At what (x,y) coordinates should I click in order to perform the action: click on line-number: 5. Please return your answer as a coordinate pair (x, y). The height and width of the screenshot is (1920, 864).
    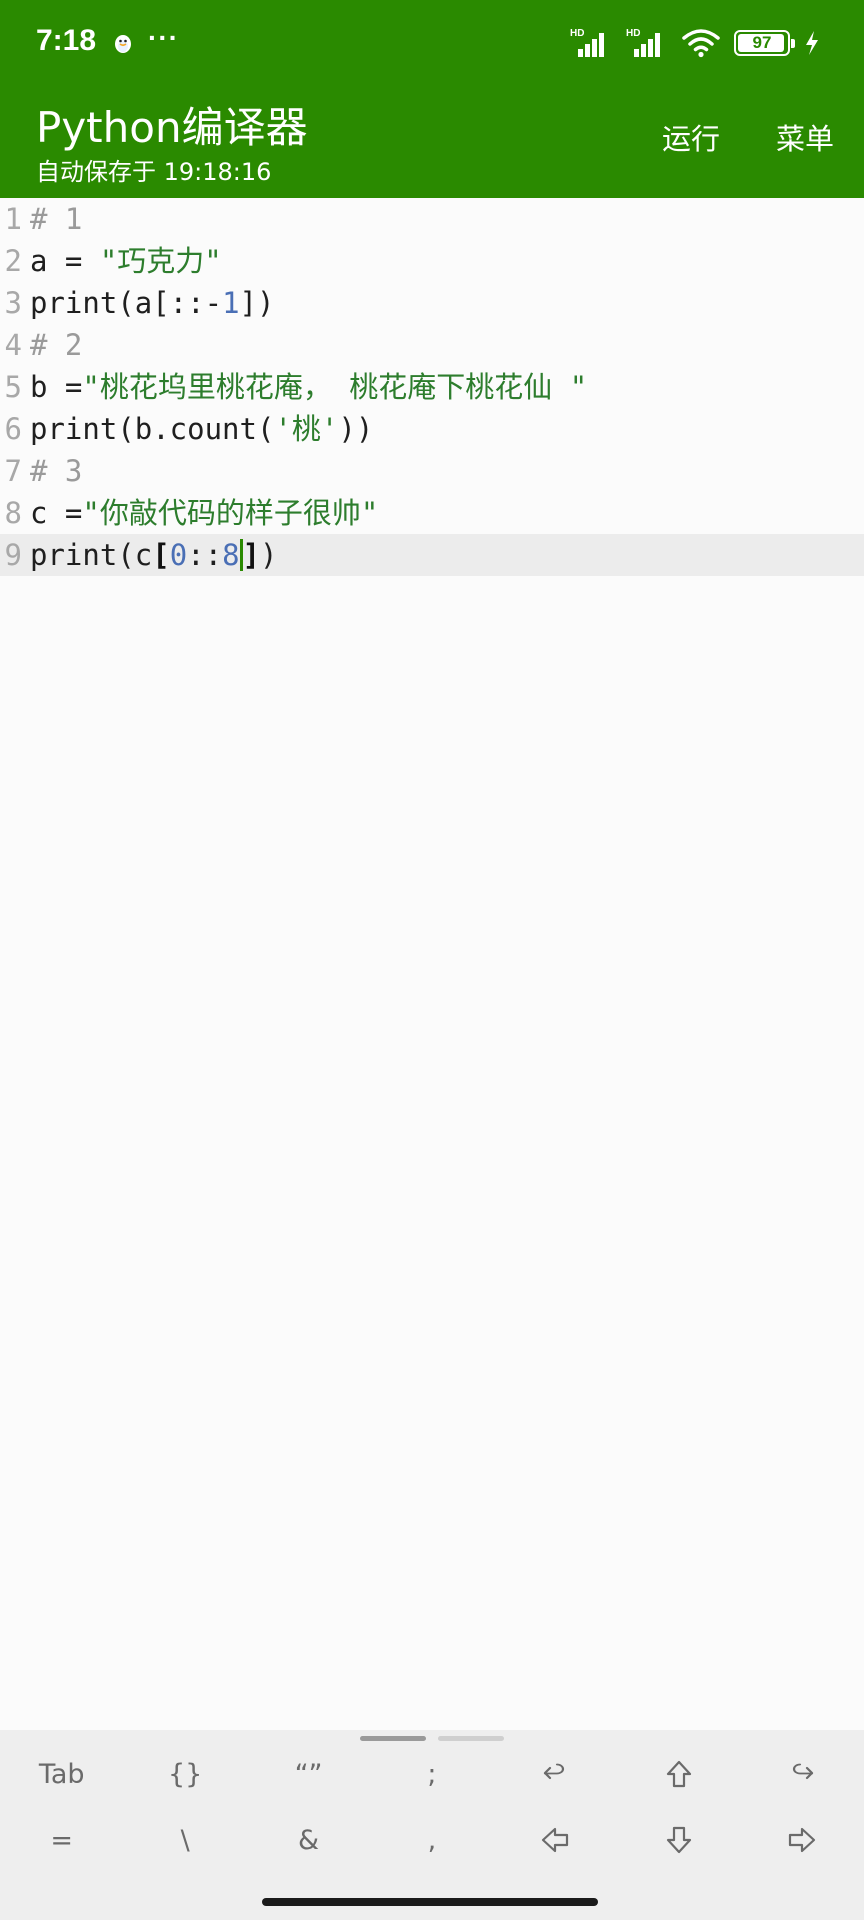
    Looking at the image, I should click on (13, 387).